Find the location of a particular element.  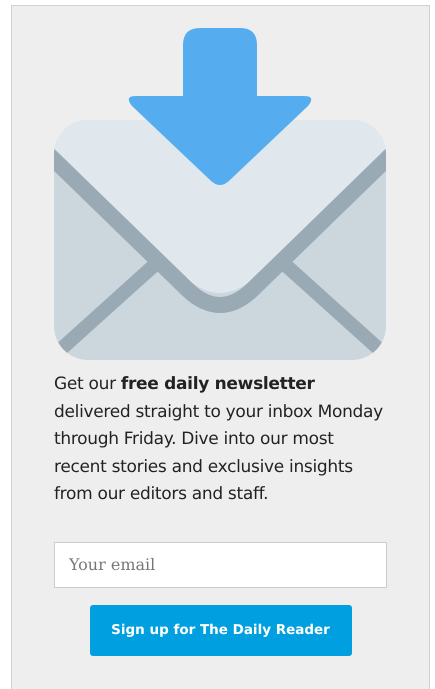

newsletter-description: Get our free daily newsletter delivered straight to your inbox Monday through Friday. Dive into our most recent stories and exclusive insights from our editors and staff. is located at coordinates (219, 439).